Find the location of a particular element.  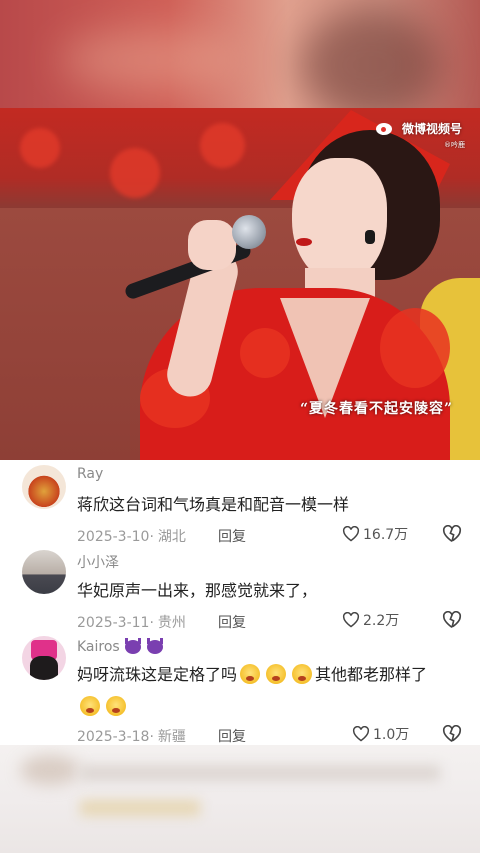

comment-date: 2025-3-18 is located at coordinates (113, 737).